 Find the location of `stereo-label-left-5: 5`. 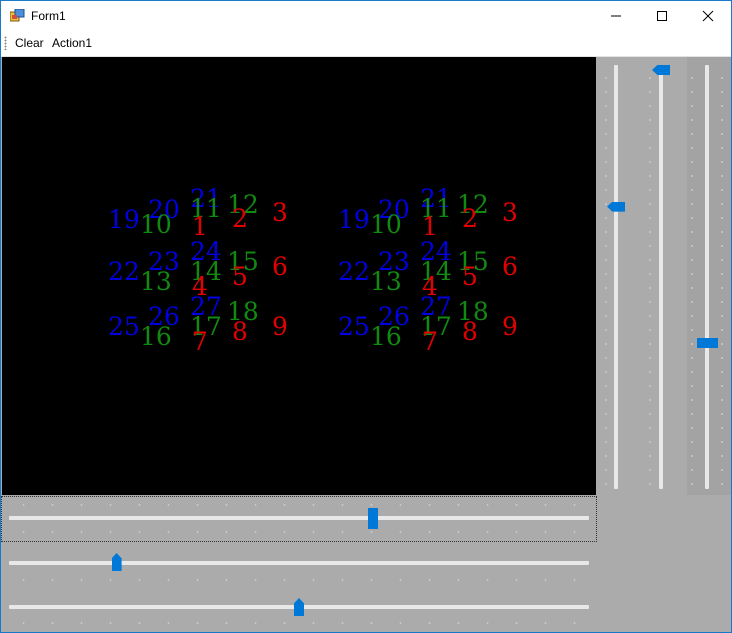

stereo-label-left-5: 5 is located at coordinates (240, 276).